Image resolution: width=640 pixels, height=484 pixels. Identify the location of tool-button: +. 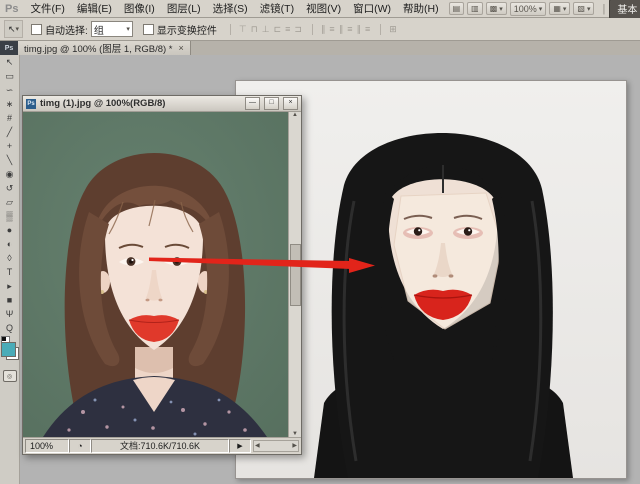
(10, 146).